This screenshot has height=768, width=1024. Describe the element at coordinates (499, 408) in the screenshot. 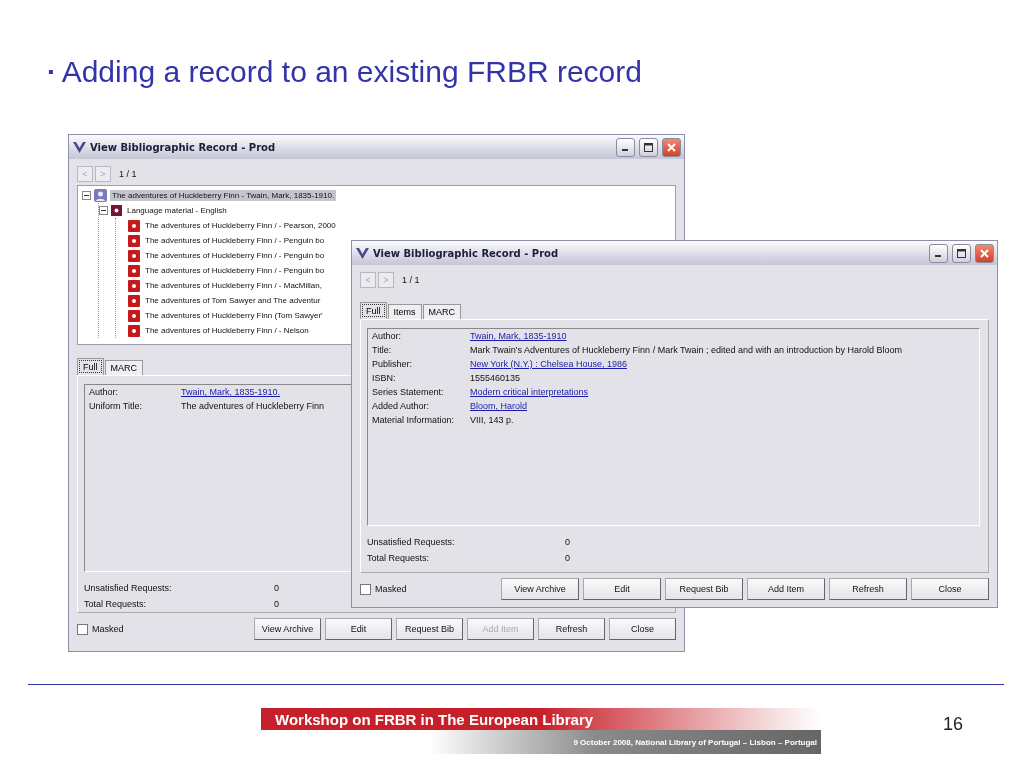

I see `field-link: Bloom, Harold` at that location.